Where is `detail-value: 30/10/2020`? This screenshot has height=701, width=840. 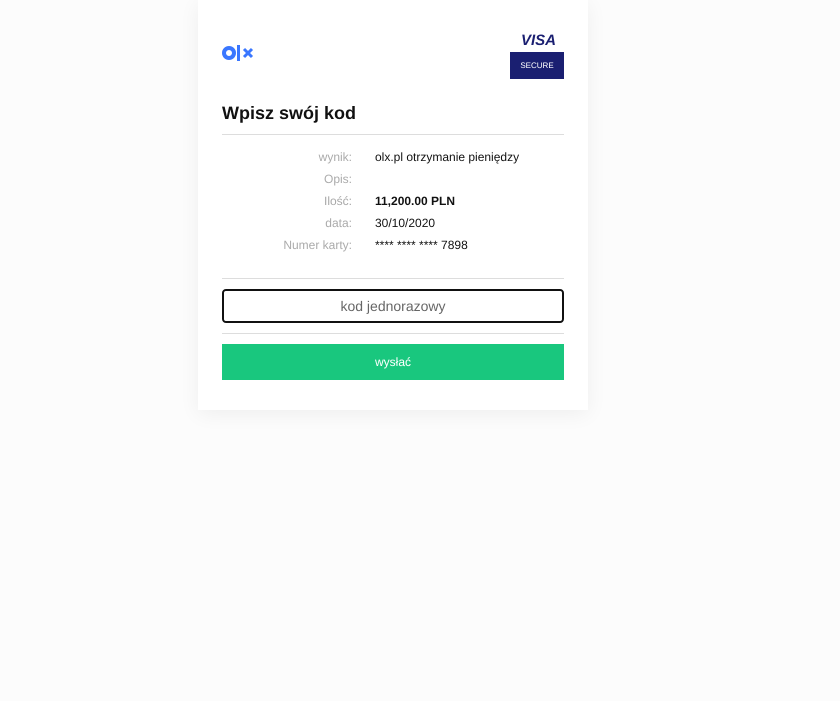 detail-value: 30/10/2020 is located at coordinates (405, 223).